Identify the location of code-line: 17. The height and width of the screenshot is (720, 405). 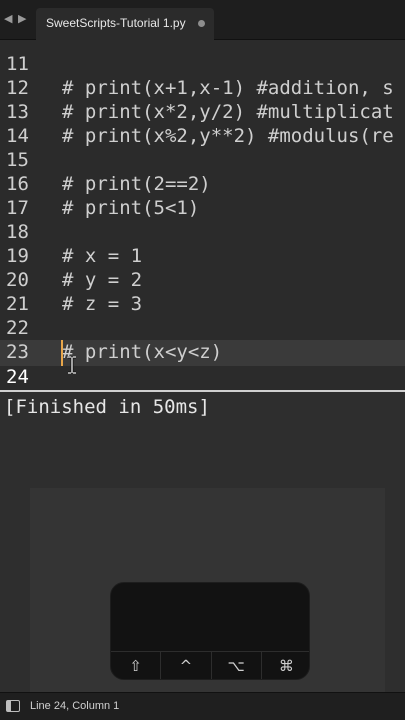
(202, 195).